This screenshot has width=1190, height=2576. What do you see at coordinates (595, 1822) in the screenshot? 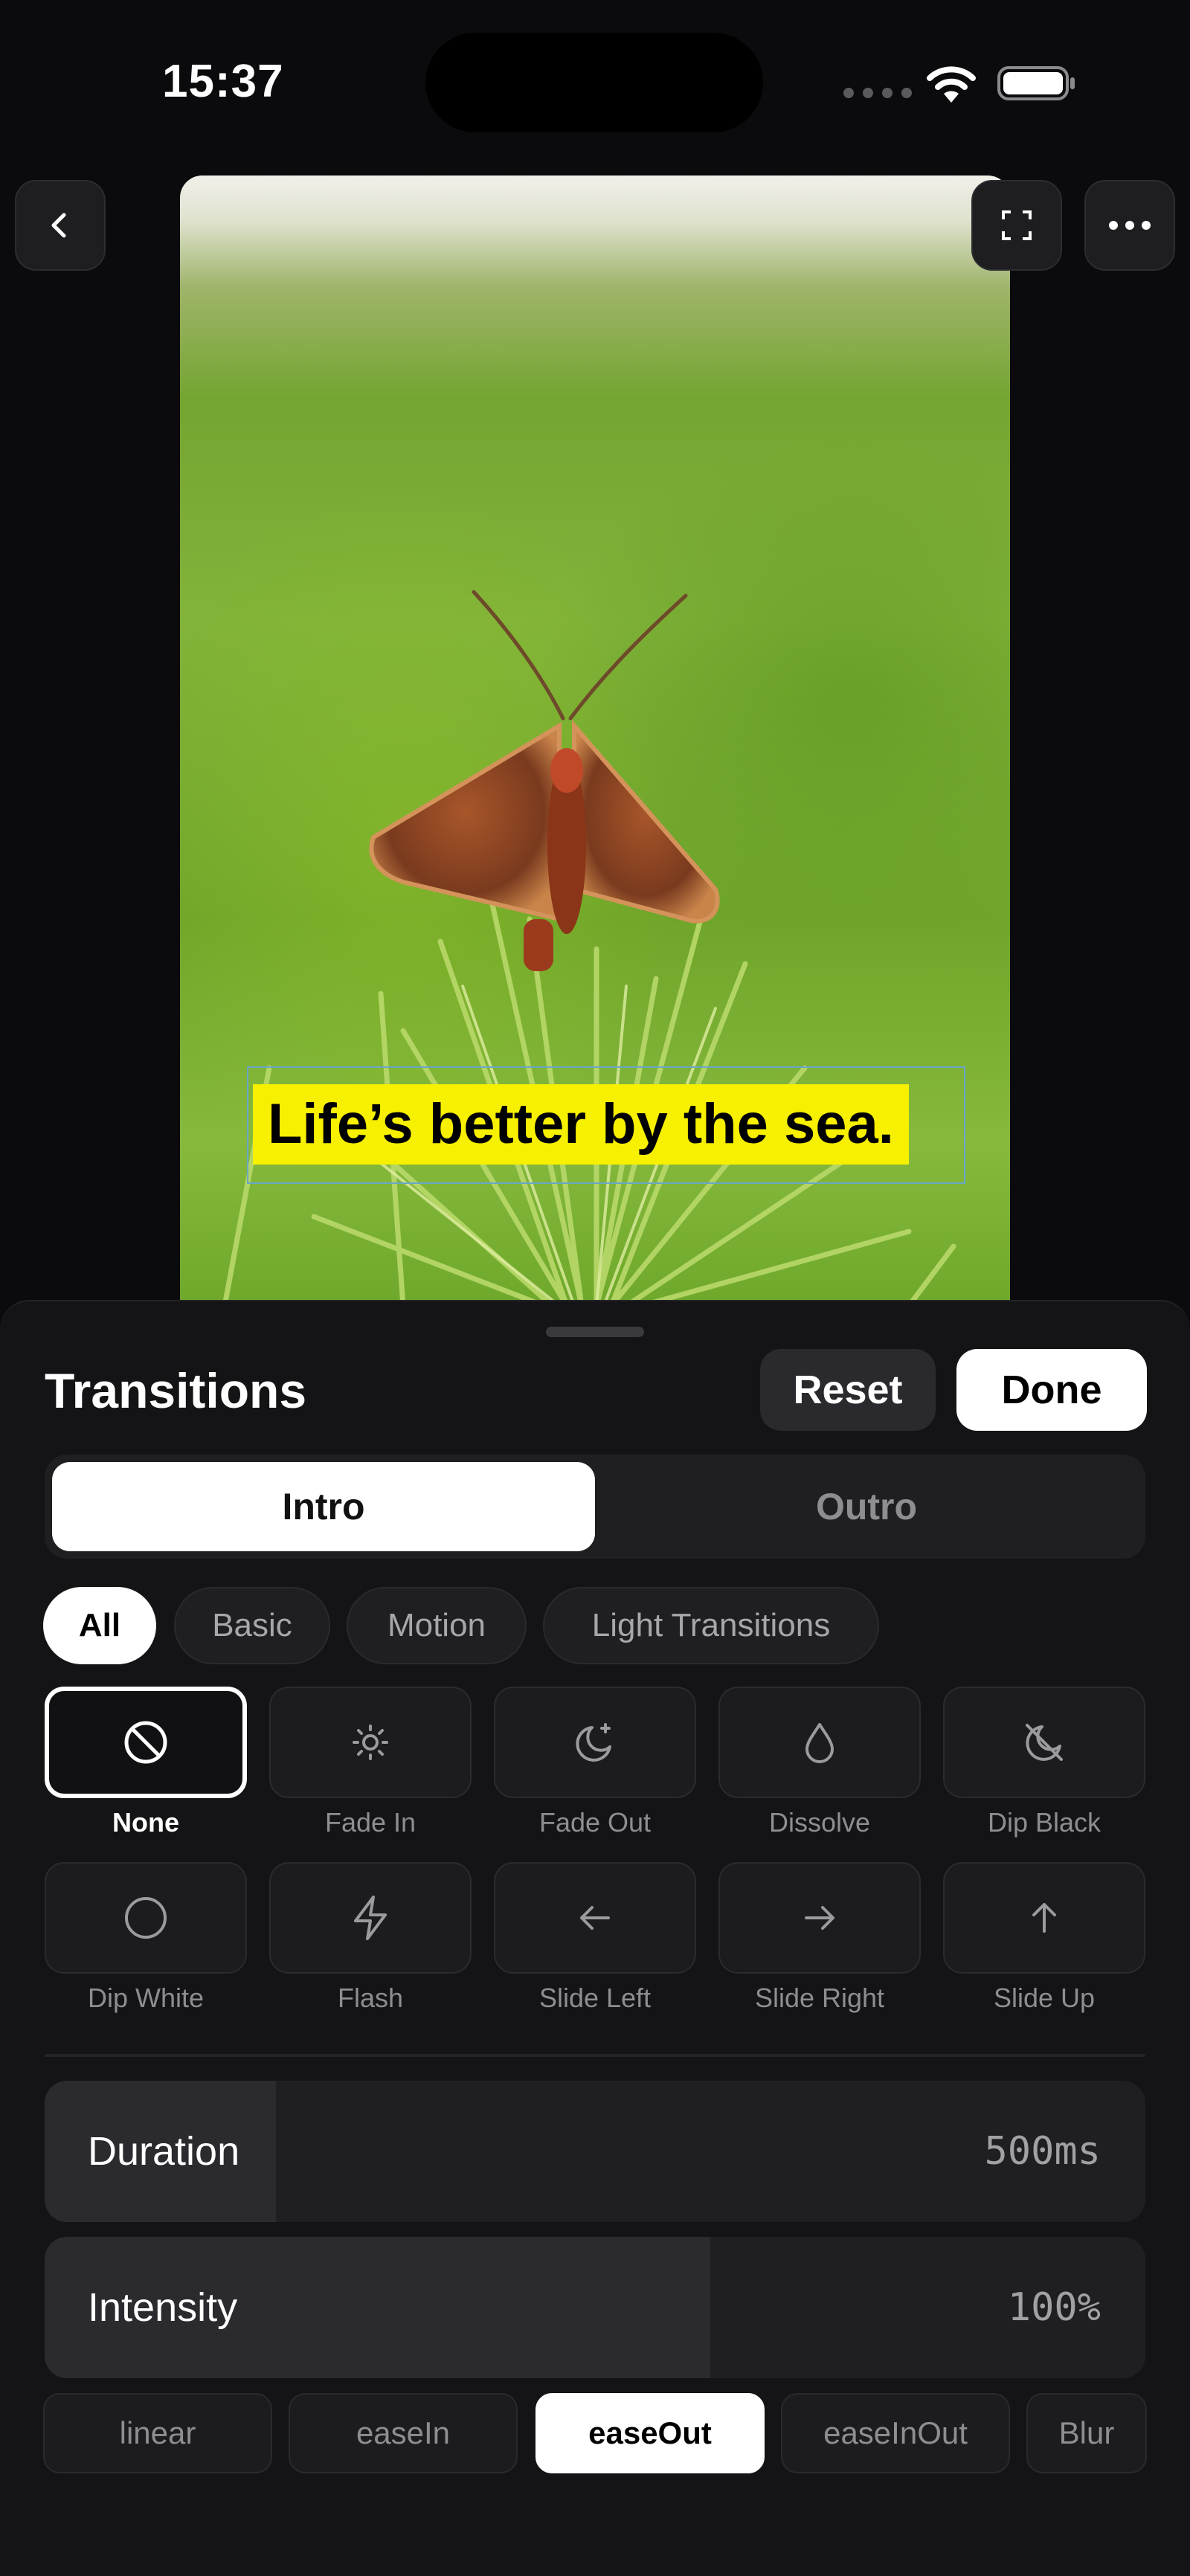
I see `transition-label: Fade Out` at bounding box center [595, 1822].